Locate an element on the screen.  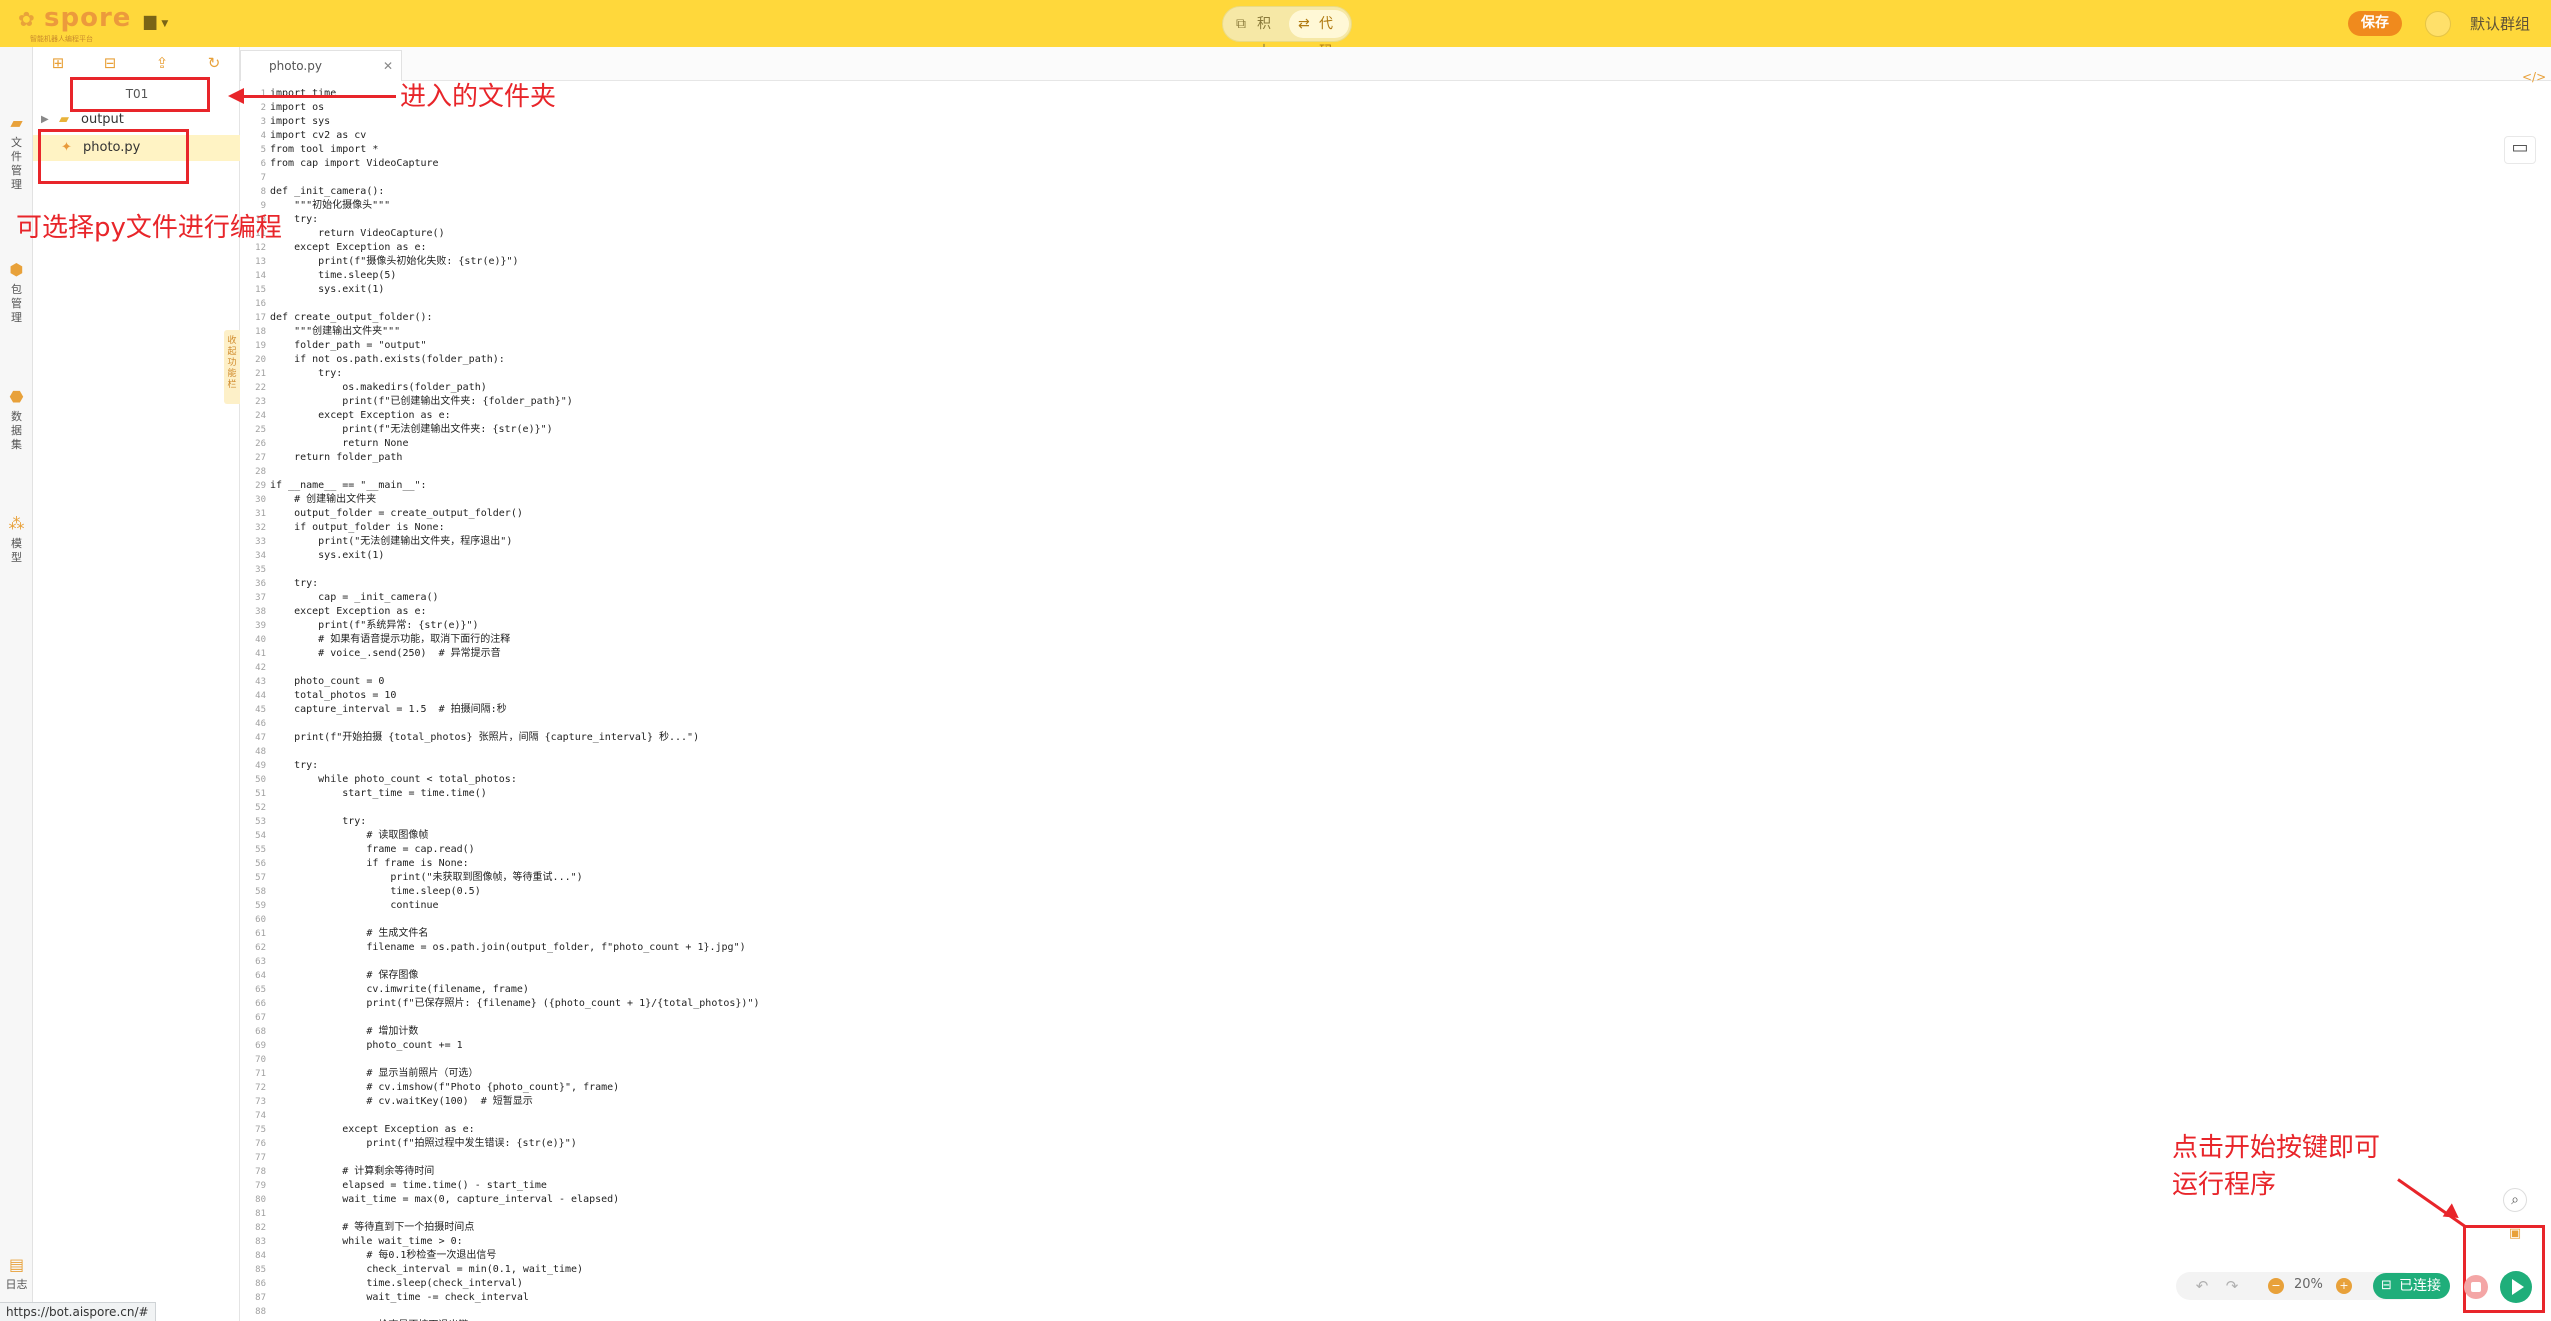
code-line: from cap import VideoCapture is located at coordinates (515, 164).